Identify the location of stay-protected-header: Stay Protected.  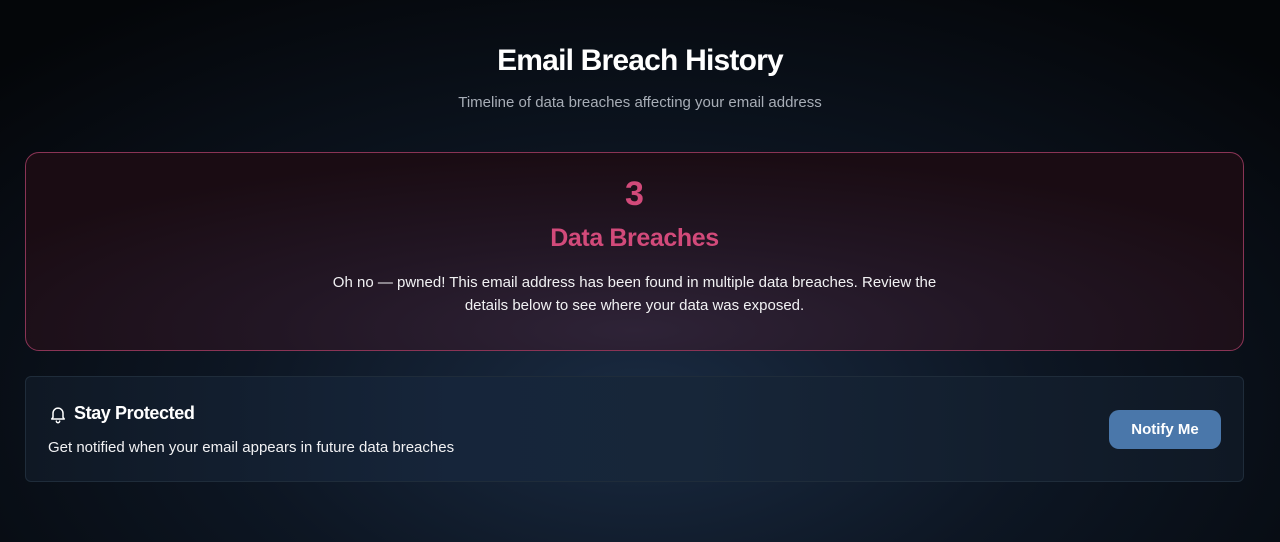
(121, 413).